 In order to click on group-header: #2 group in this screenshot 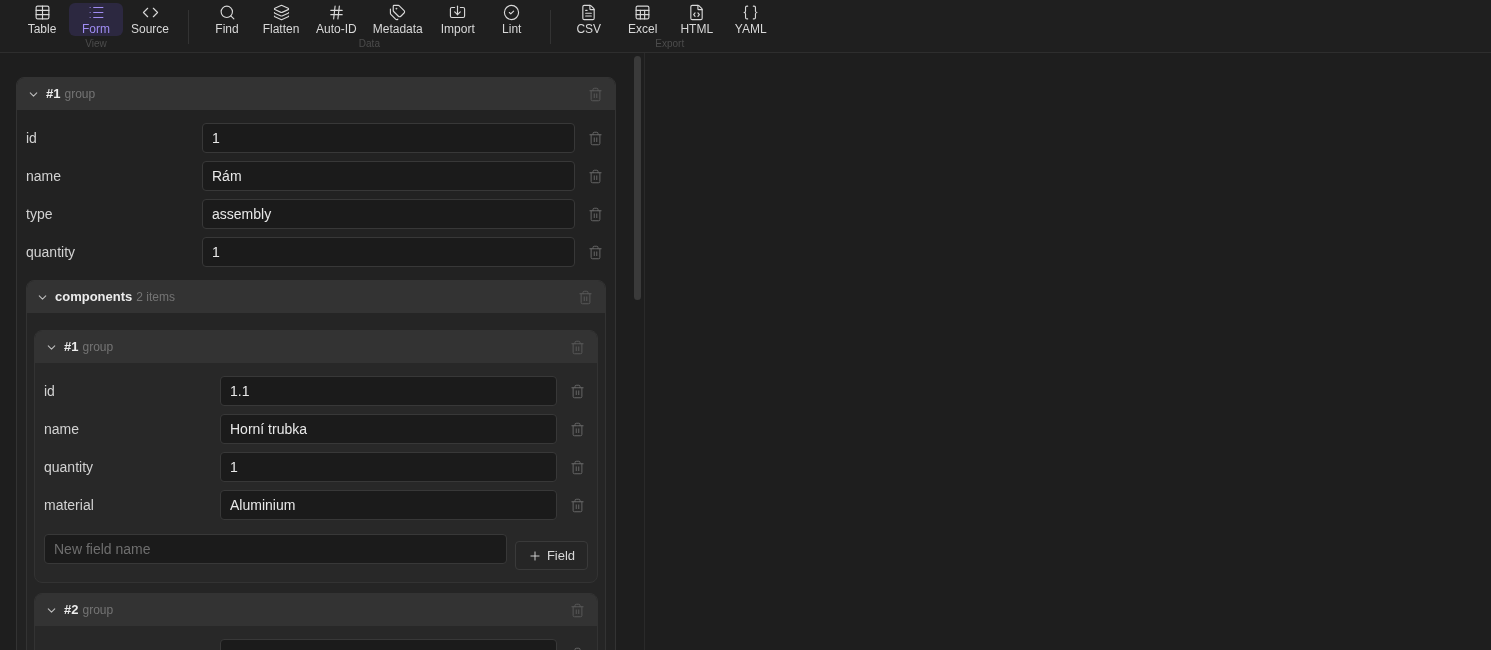, I will do `click(316, 610)`.